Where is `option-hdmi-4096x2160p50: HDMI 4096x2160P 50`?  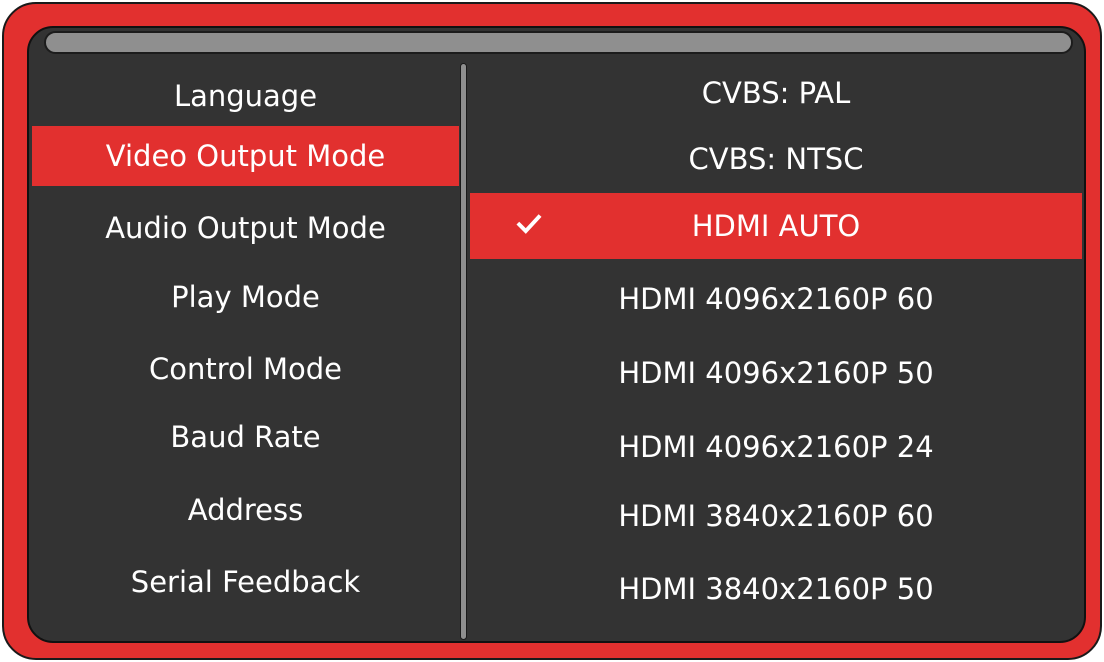 option-hdmi-4096x2160p50: HDMI 4096x2160P 50 is located at coordinates (776, 373).